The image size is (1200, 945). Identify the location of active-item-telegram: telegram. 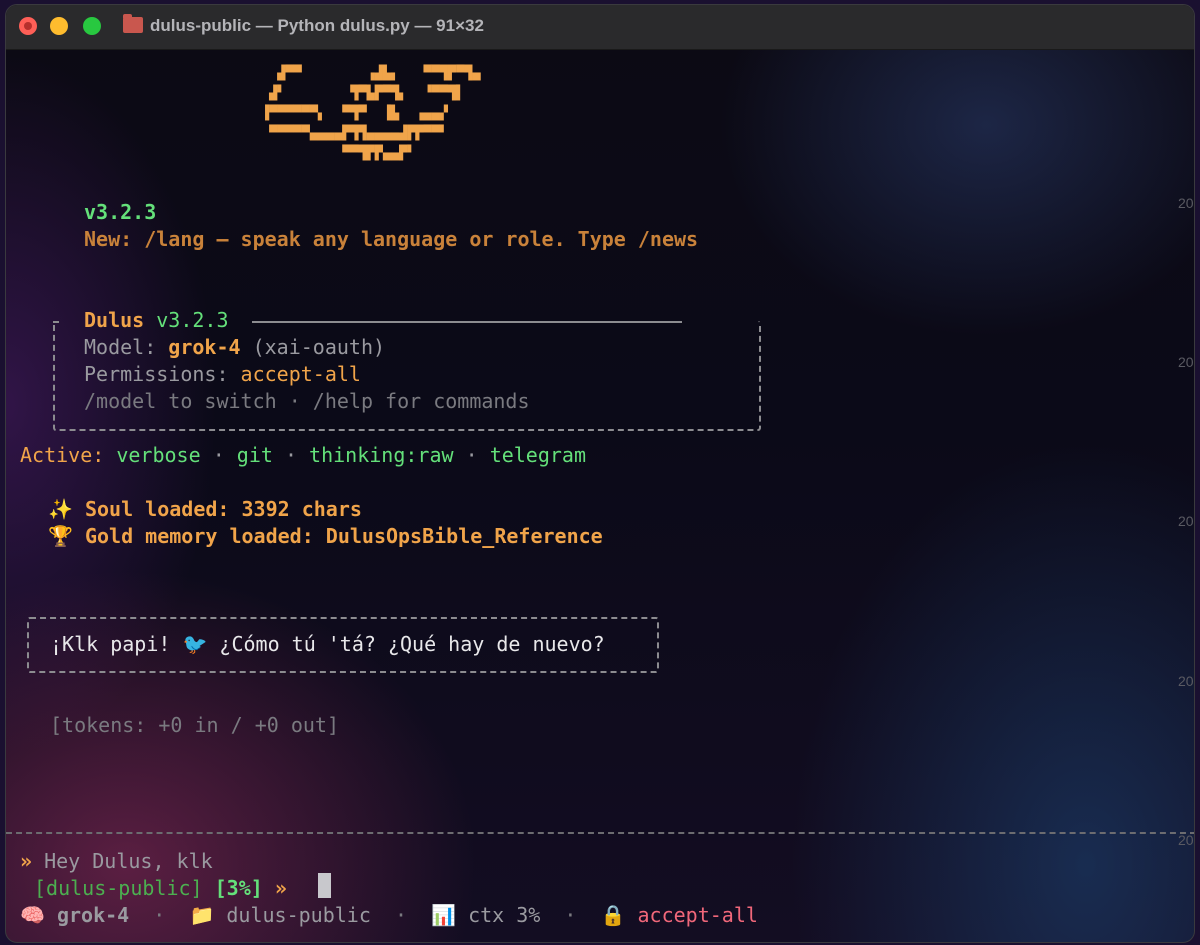
(538, 455).